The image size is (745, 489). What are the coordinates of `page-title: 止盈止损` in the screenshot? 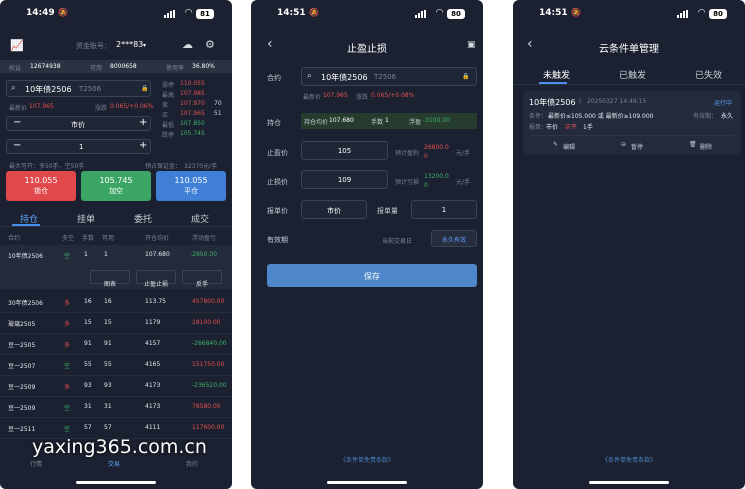 It's located at (367, 49).